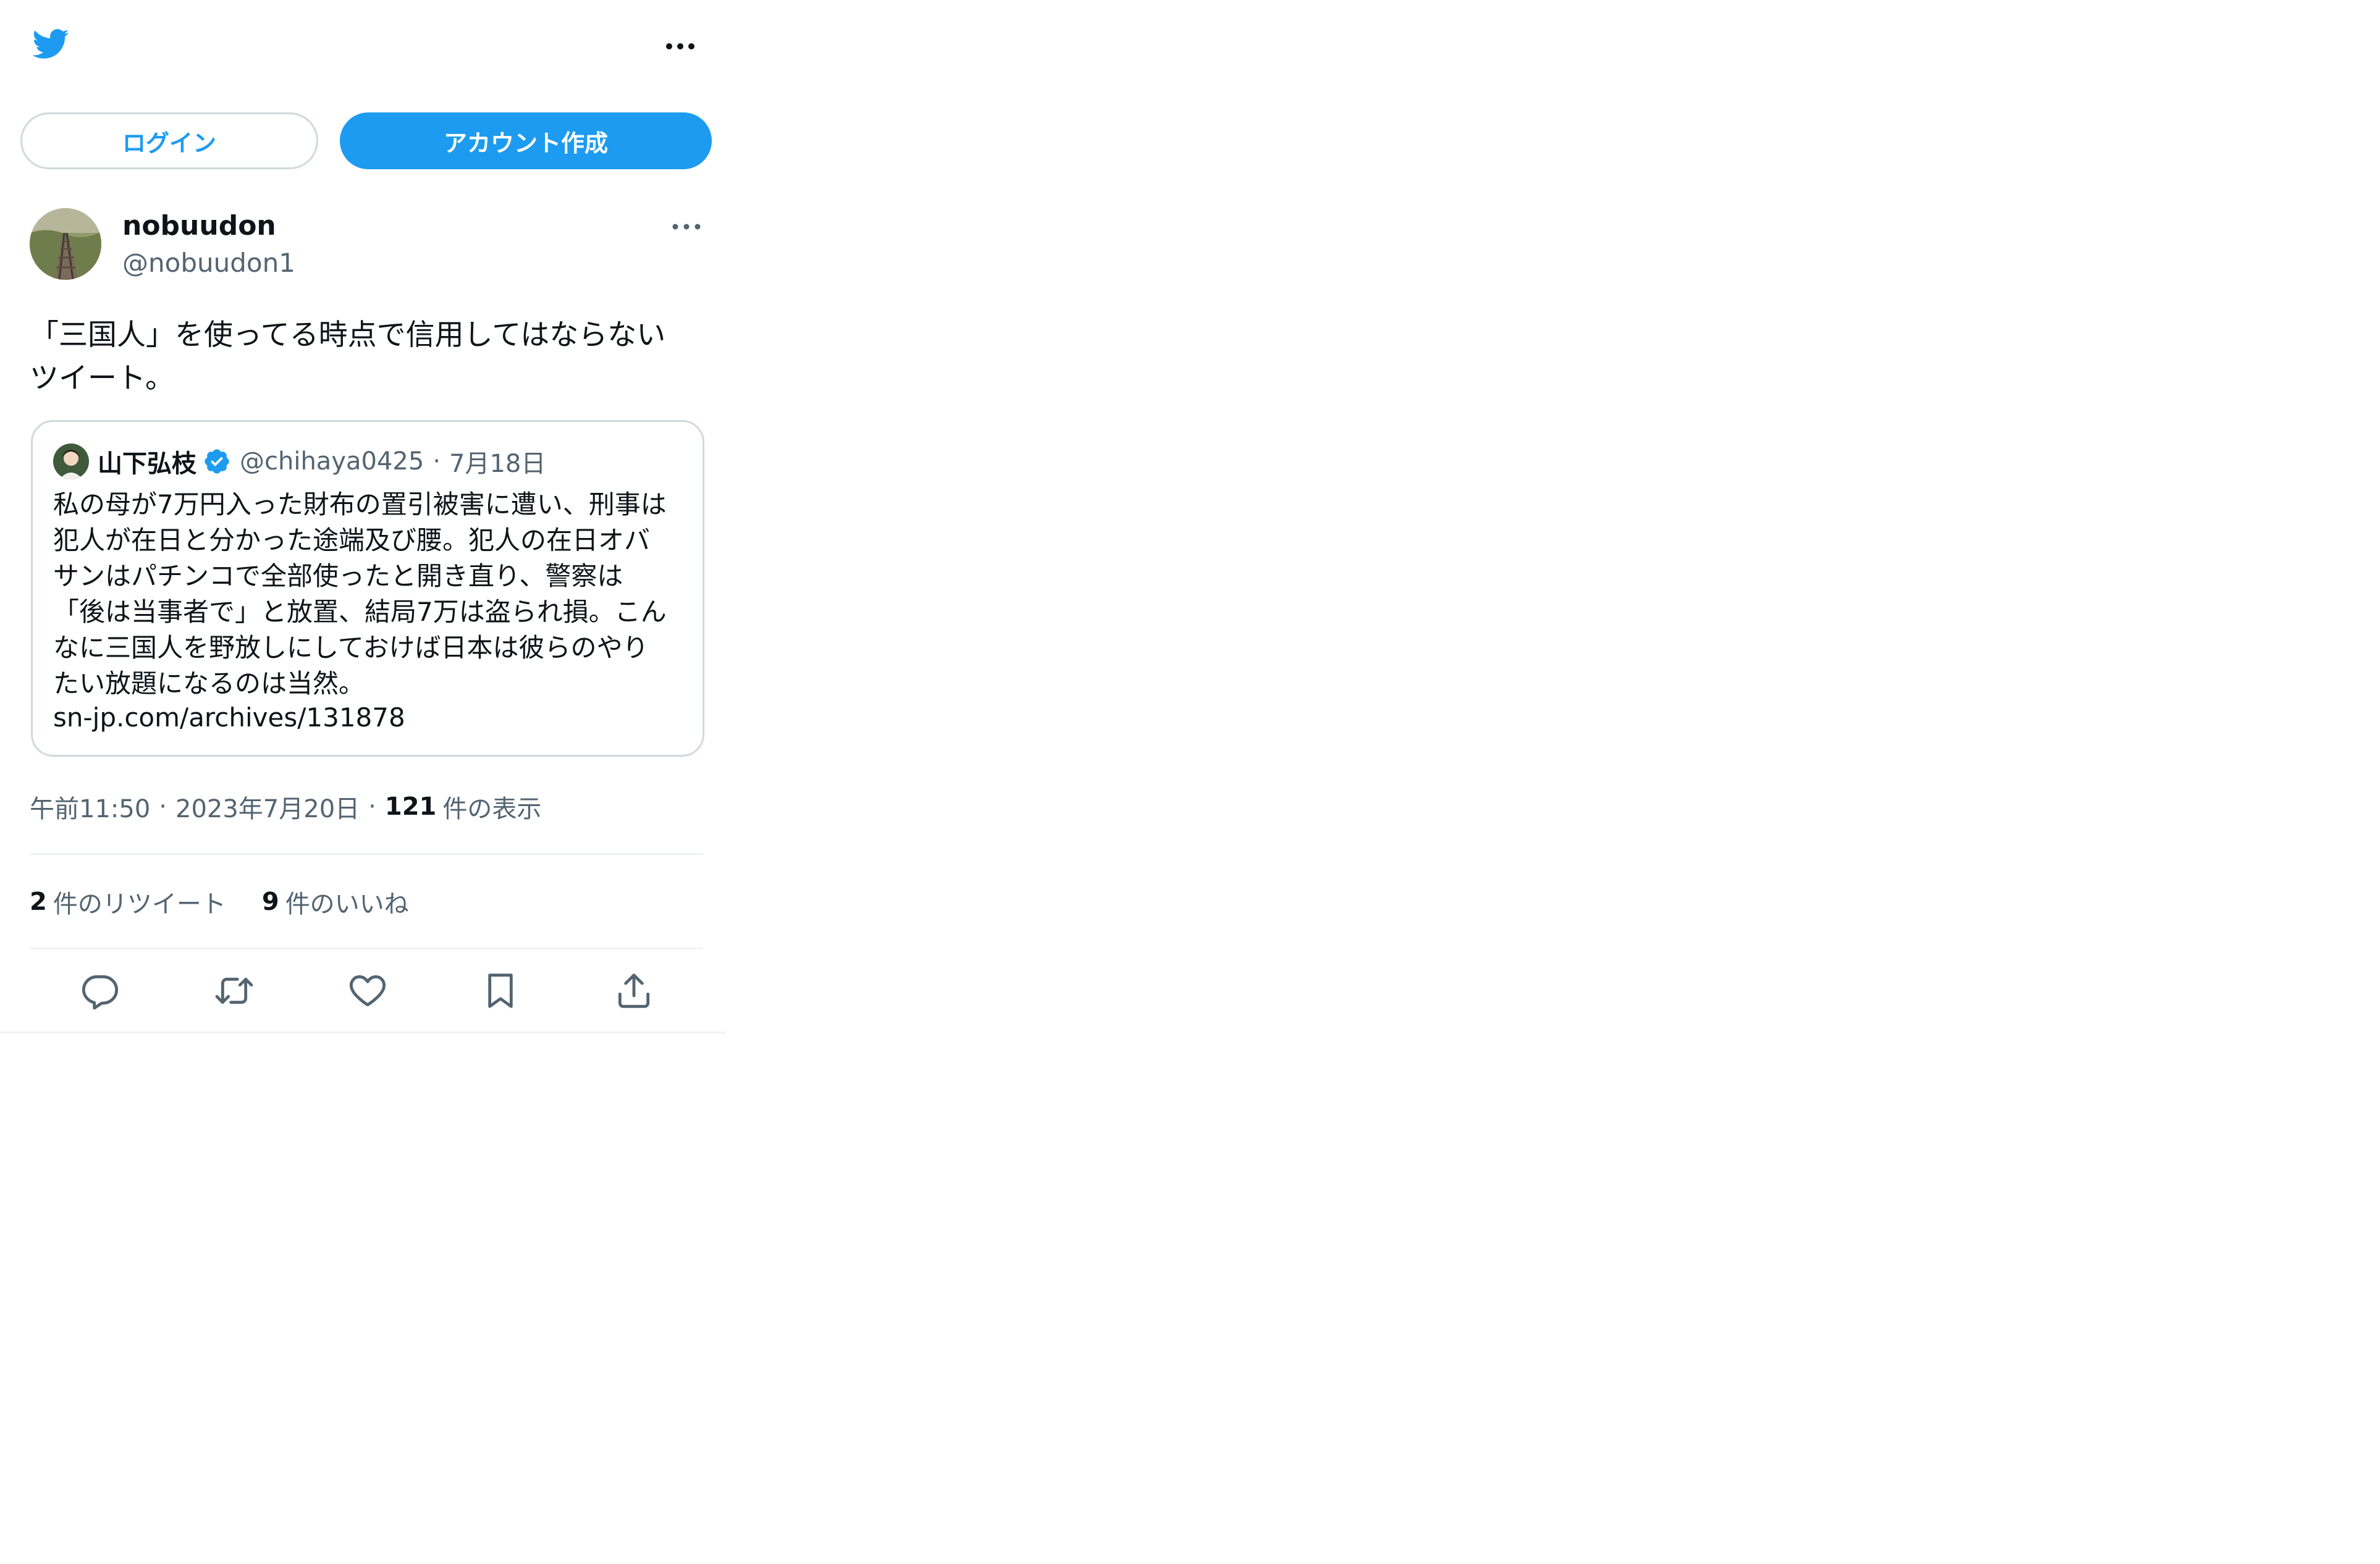  What do you see at coordinates (50, 44) in the screenshot?
I see `twitter-bird-icon` at bounding box center [50, 44].